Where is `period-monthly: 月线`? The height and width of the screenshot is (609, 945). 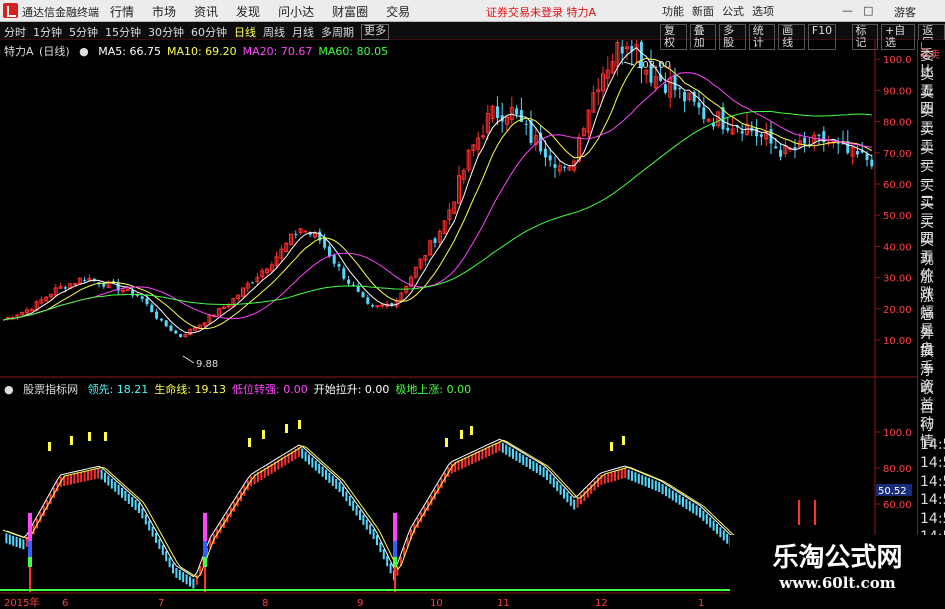 period-monthly: 月线 is located at coordinates (303, 32).